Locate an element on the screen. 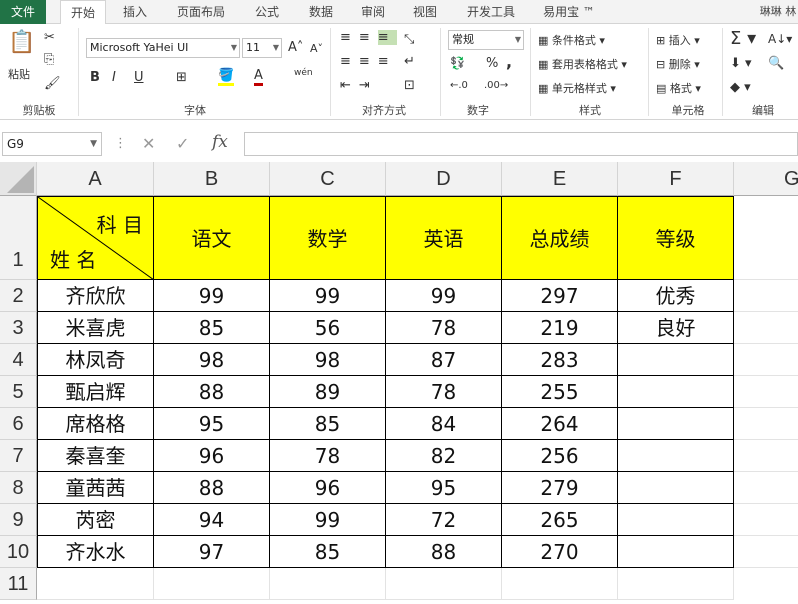  enter-icon: ✓ is located at coordinates (182, 143).